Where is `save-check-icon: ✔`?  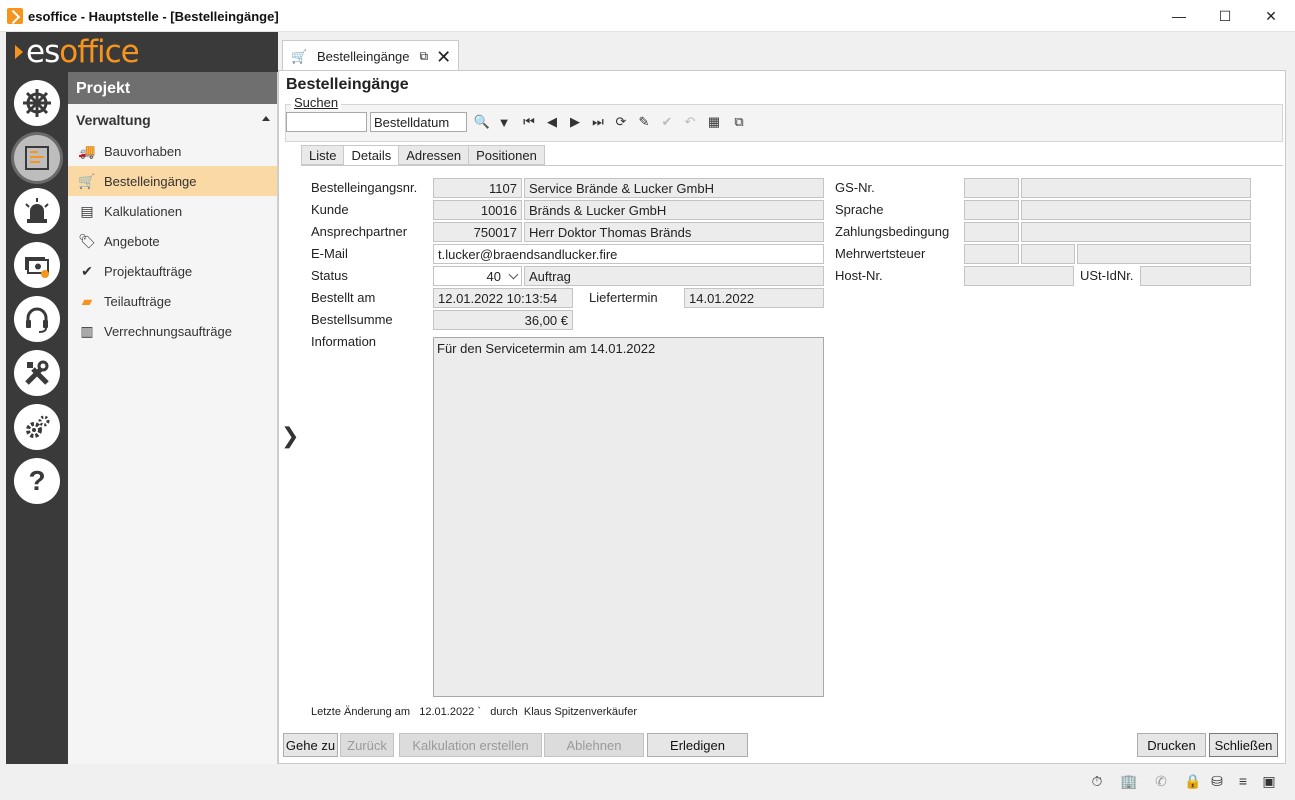
save-check-icon: ✔ is located at coordinates (667, 122).